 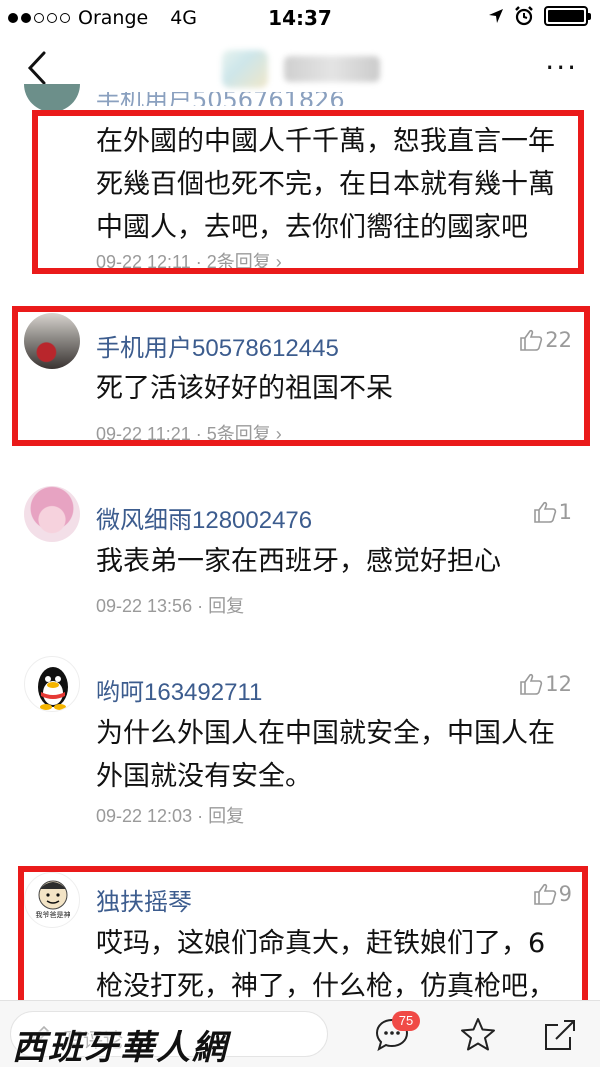 What do you see at coordinates (565, 512) in the screenshot?
I see `like-count: 1` at bounding box center [565, 512].